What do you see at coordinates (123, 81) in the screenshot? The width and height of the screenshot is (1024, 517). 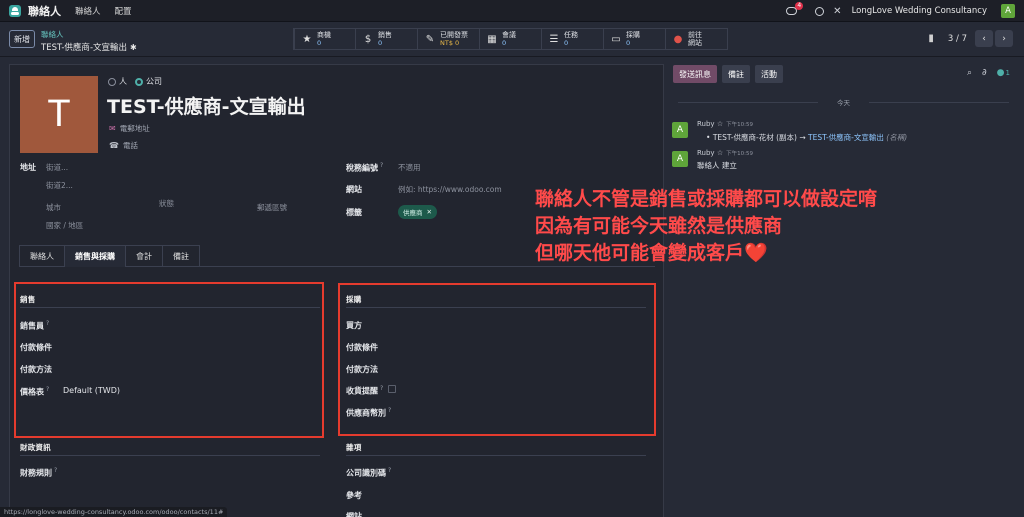 I see `radio-person-label: 人` at bounding box center [123, 81].